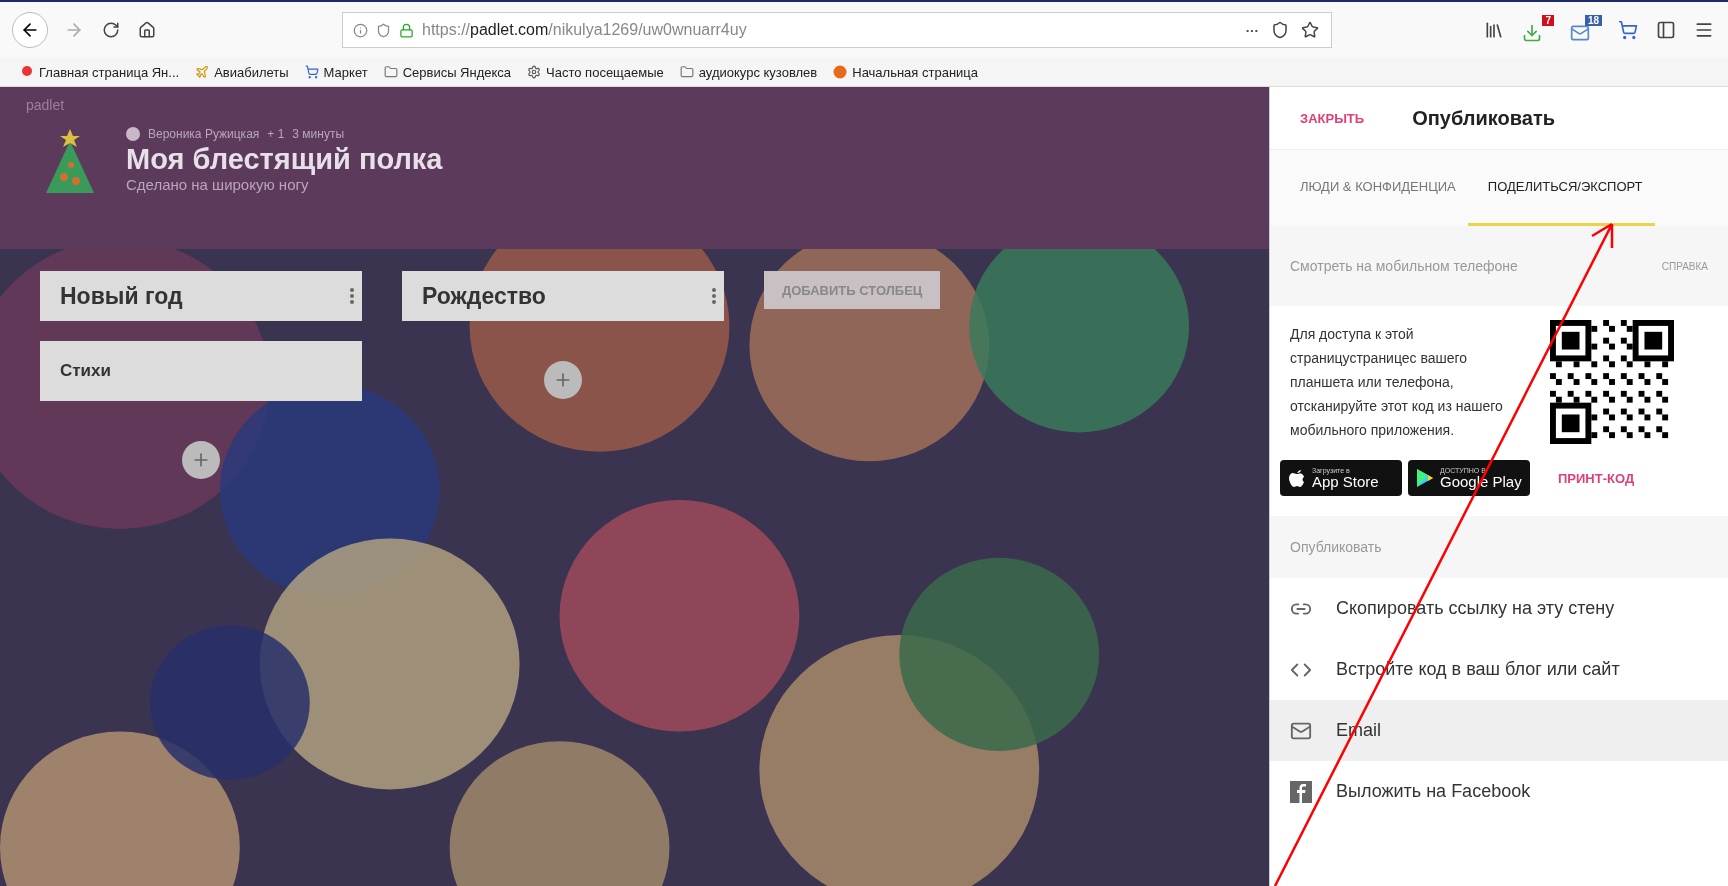 The width and height of the screenshot is (1728, 886). What do you see at coordinates (218, 184) in the screenshot?
I see `board-subtitle: Сделано на широкую ногу` at bounding box center [218, 184].